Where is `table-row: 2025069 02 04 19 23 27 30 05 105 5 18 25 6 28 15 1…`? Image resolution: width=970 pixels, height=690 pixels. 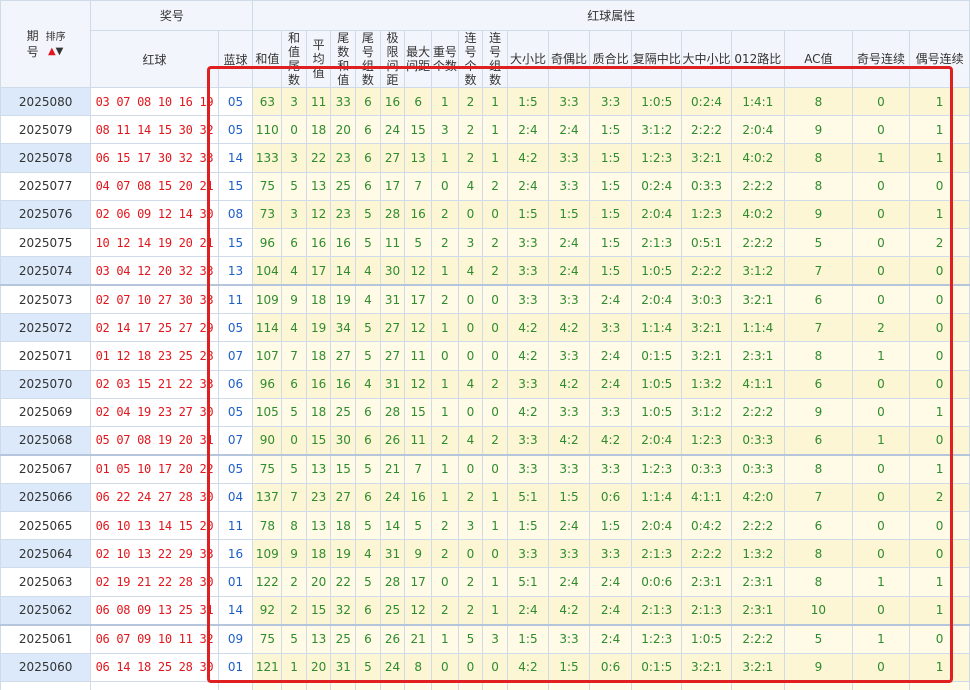
table-row: 2025069 02 04 19 23 27 30 05 105 5 18 25 6 28 15 1… is located at coordinates (485, 412).